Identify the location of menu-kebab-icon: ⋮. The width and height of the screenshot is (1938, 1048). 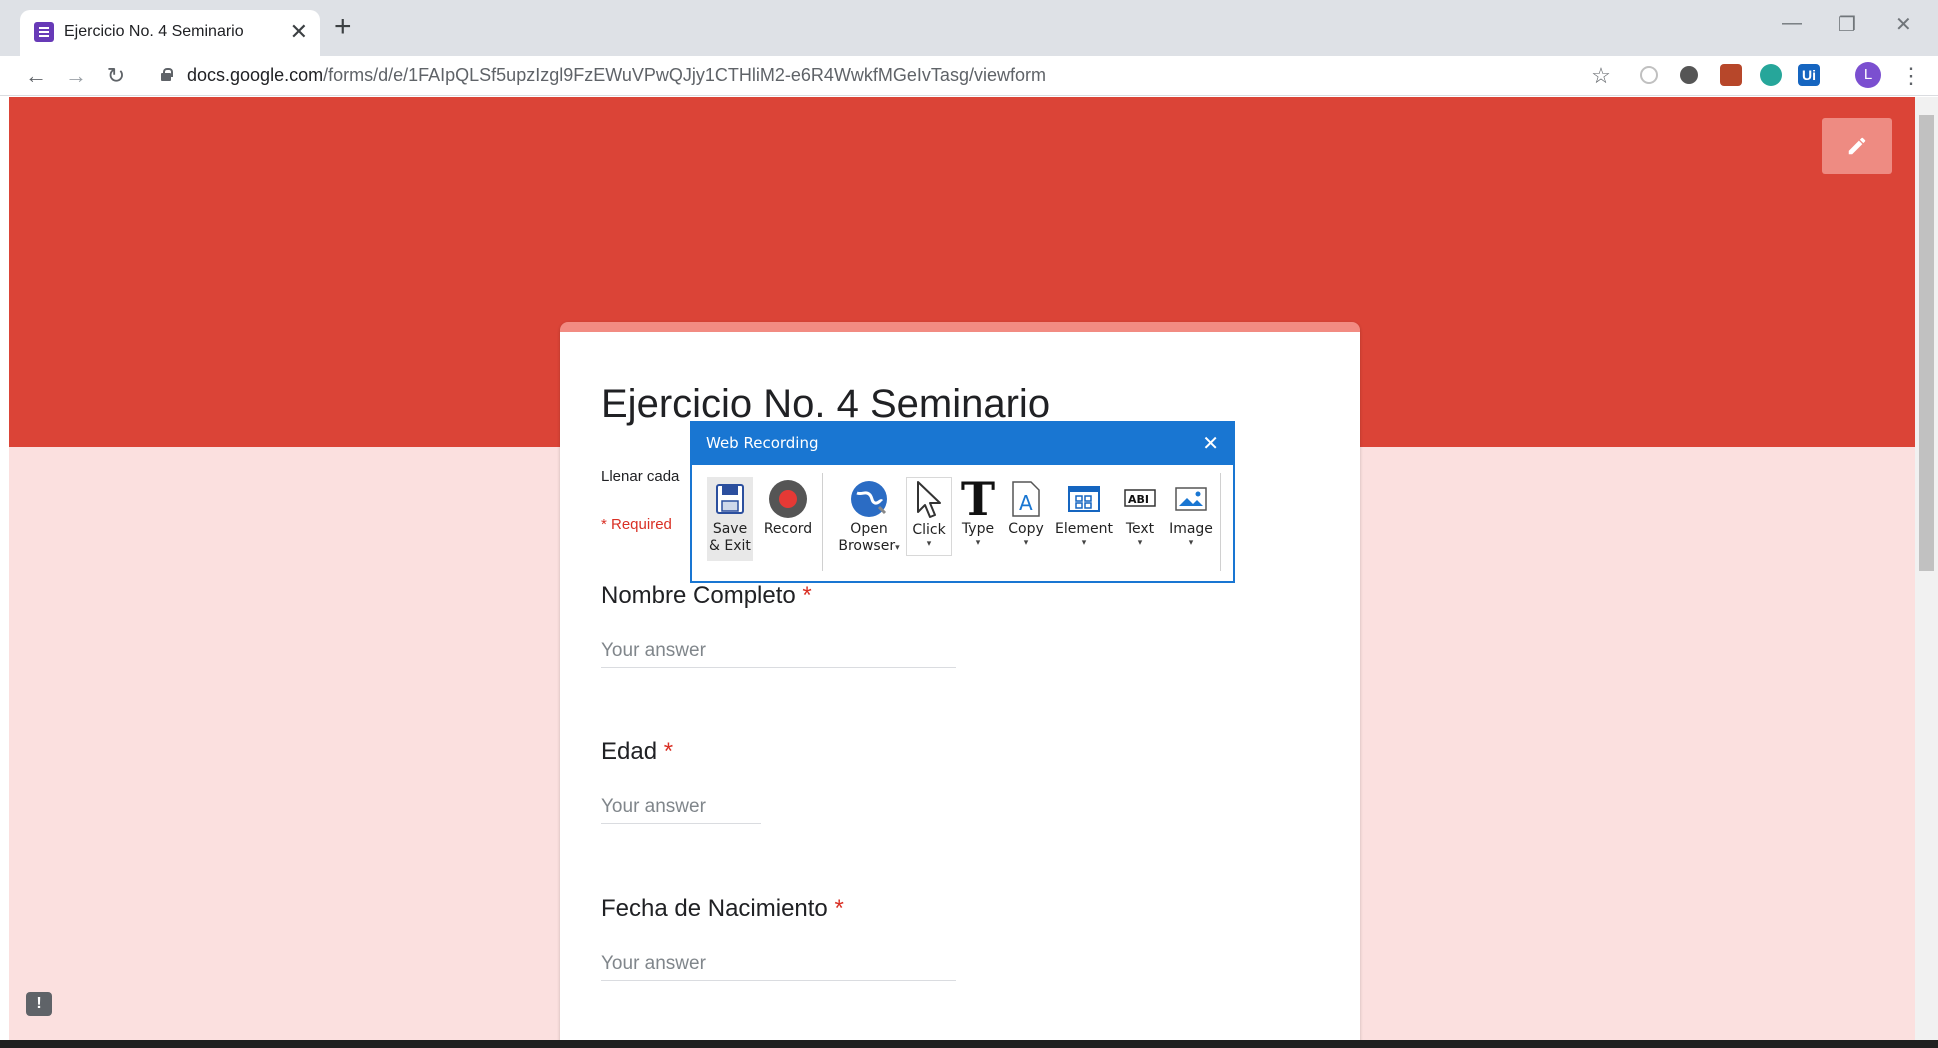
(1911, 76).